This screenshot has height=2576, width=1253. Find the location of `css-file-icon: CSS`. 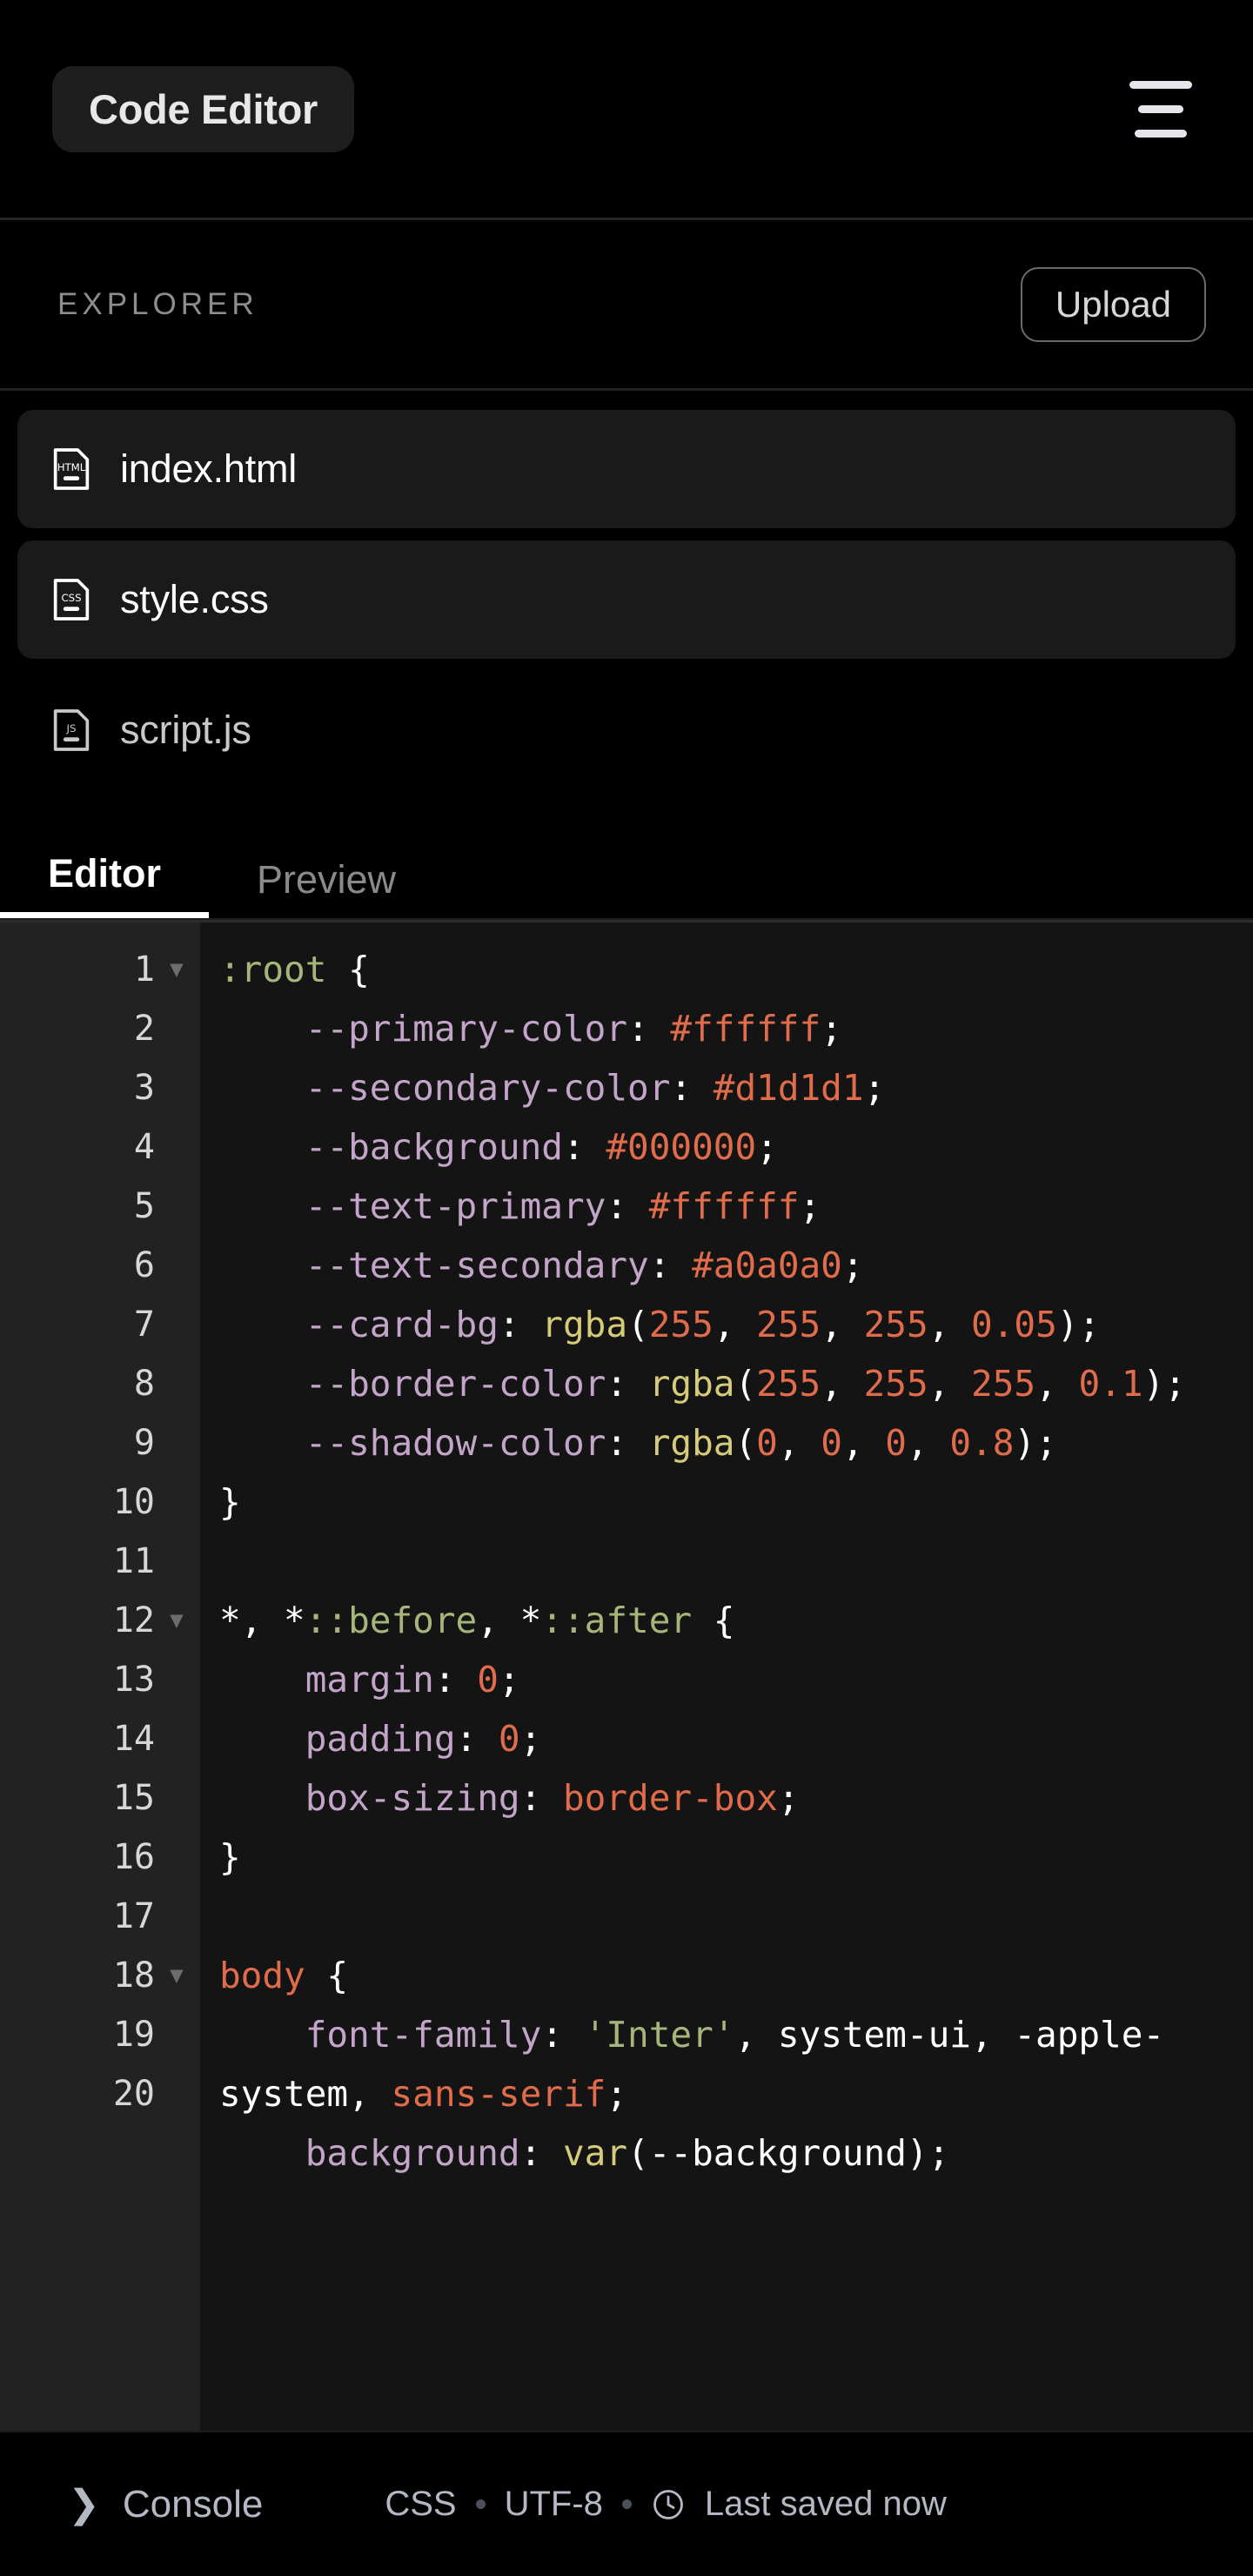

css-file-icon: CSS is located at coordinates (71, 600).